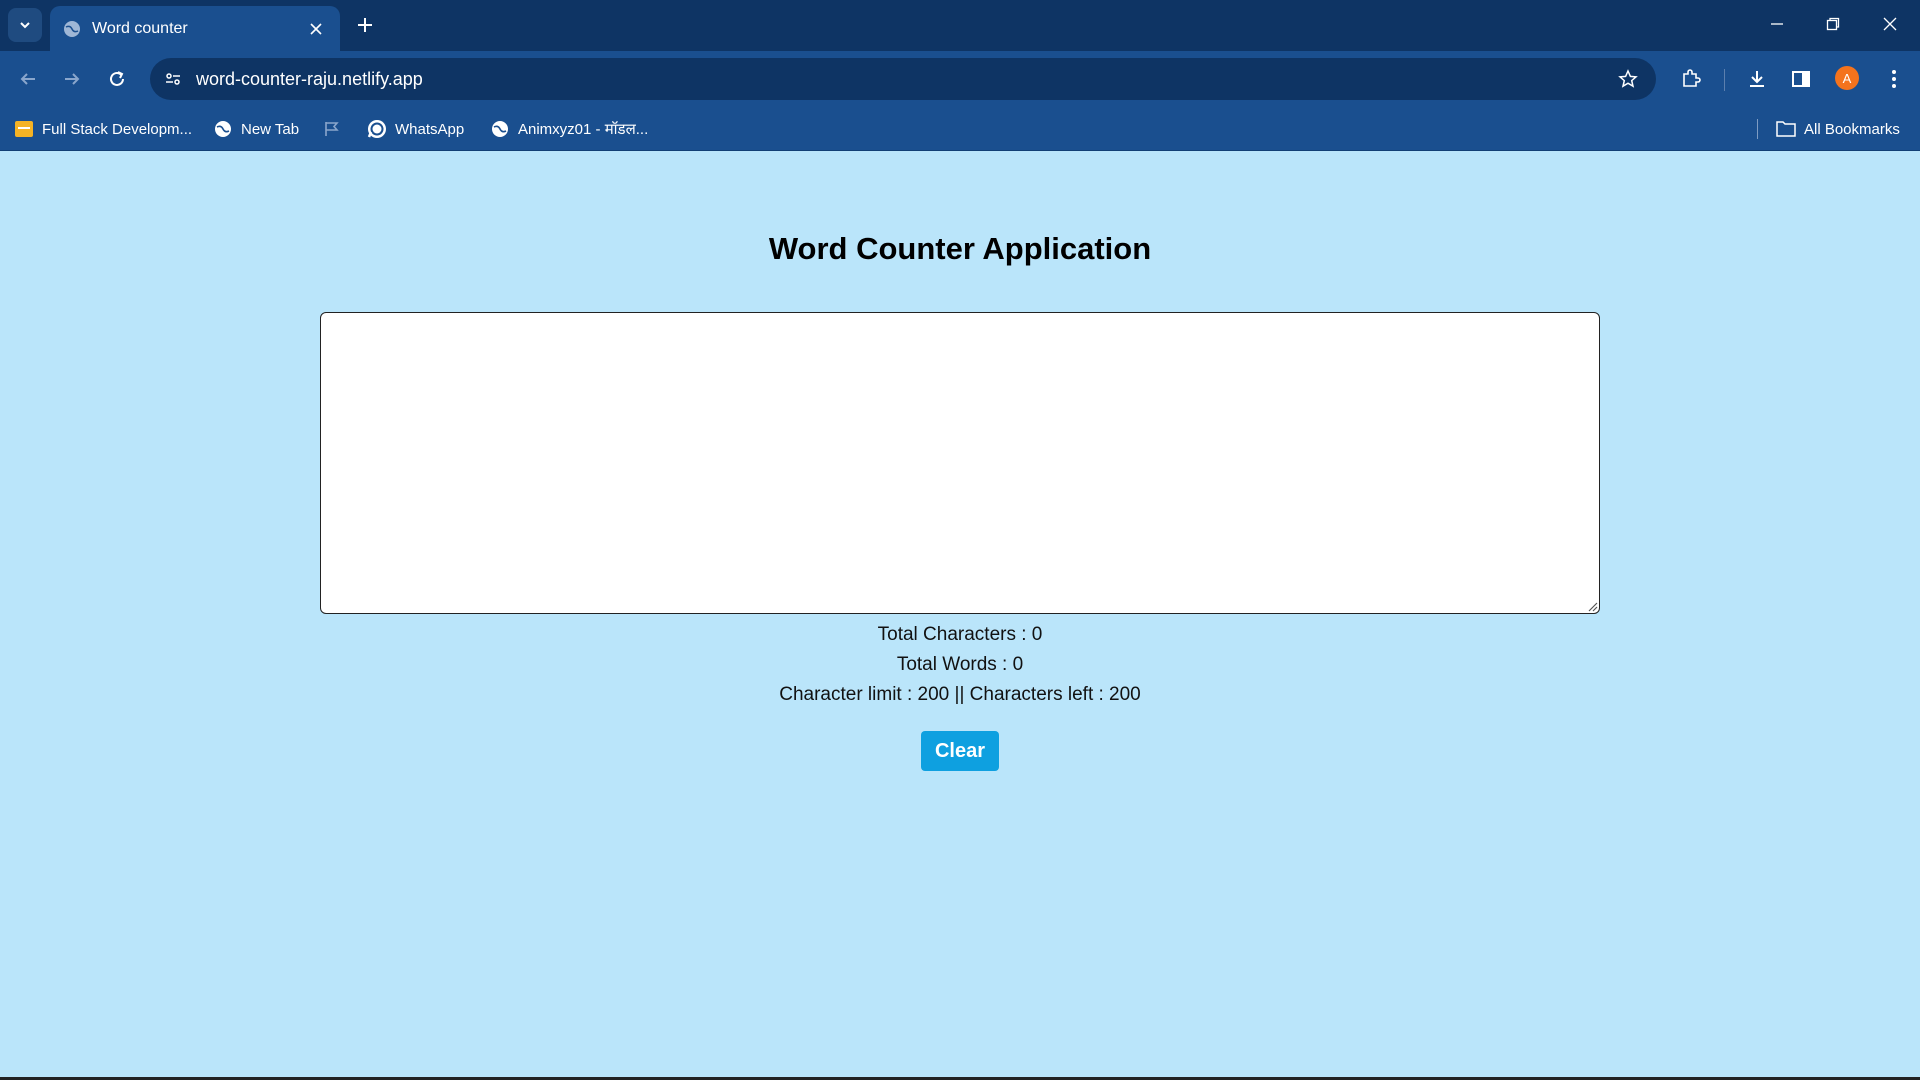 The height and width of the screenshot is (1080, 1920). What do you see at coordinates (24, 129) in the screenshot?
I see `folder-colored-icon` at bounding box center [24, 129].